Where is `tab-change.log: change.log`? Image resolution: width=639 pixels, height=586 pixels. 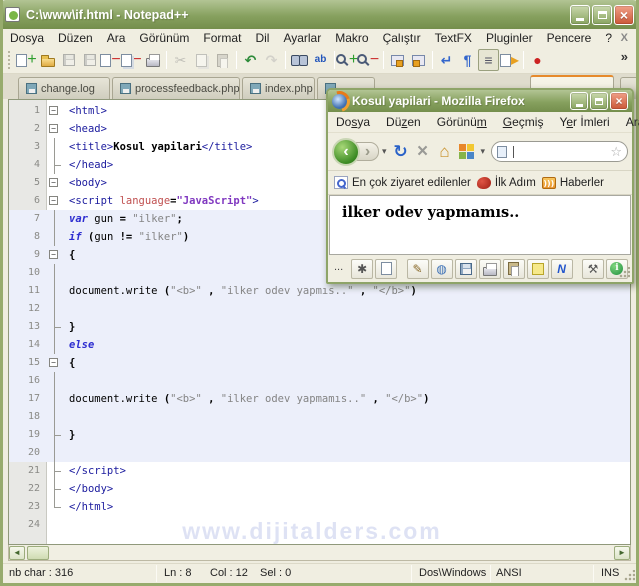 tab-change.log: change.log is located at coordinates (64, 88).